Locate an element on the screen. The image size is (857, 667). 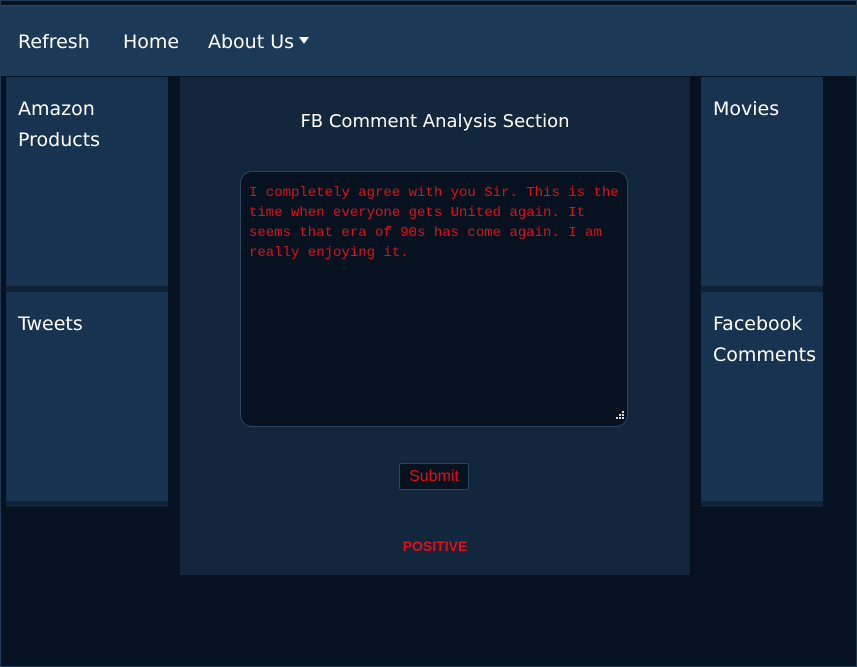
nav-about-us-label: About Us is located at coordinates (251, 42).